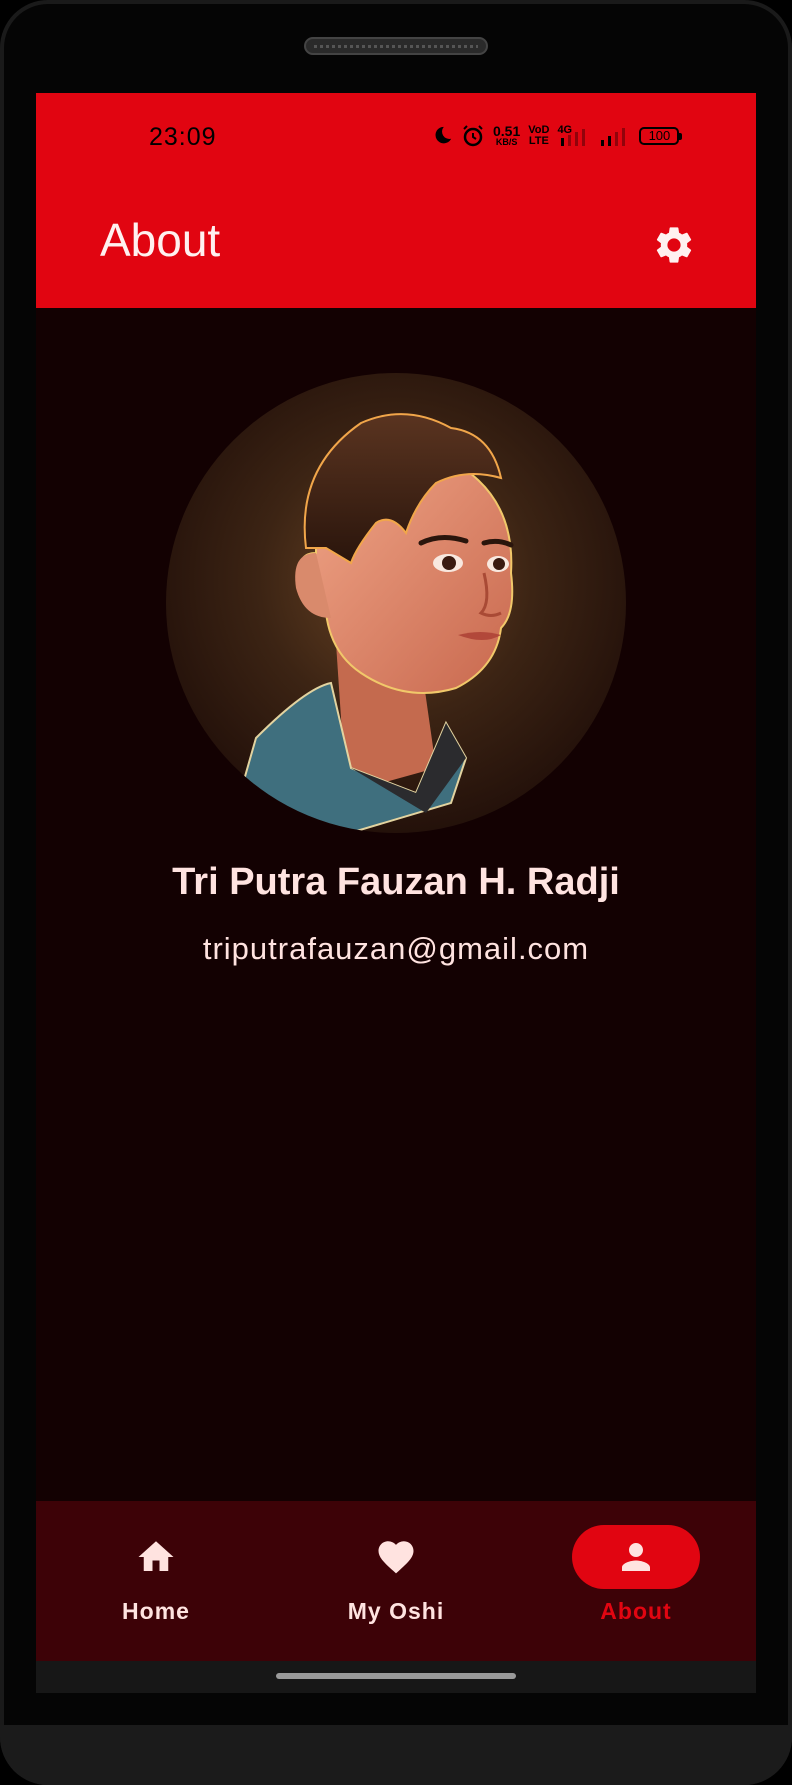 The image size is (792, 1785). What do you see at coordinates (396, 1611) in the screenshot?
I see `nav-label-my-oshi: My Oshi` at bounding box center [396, 1611].